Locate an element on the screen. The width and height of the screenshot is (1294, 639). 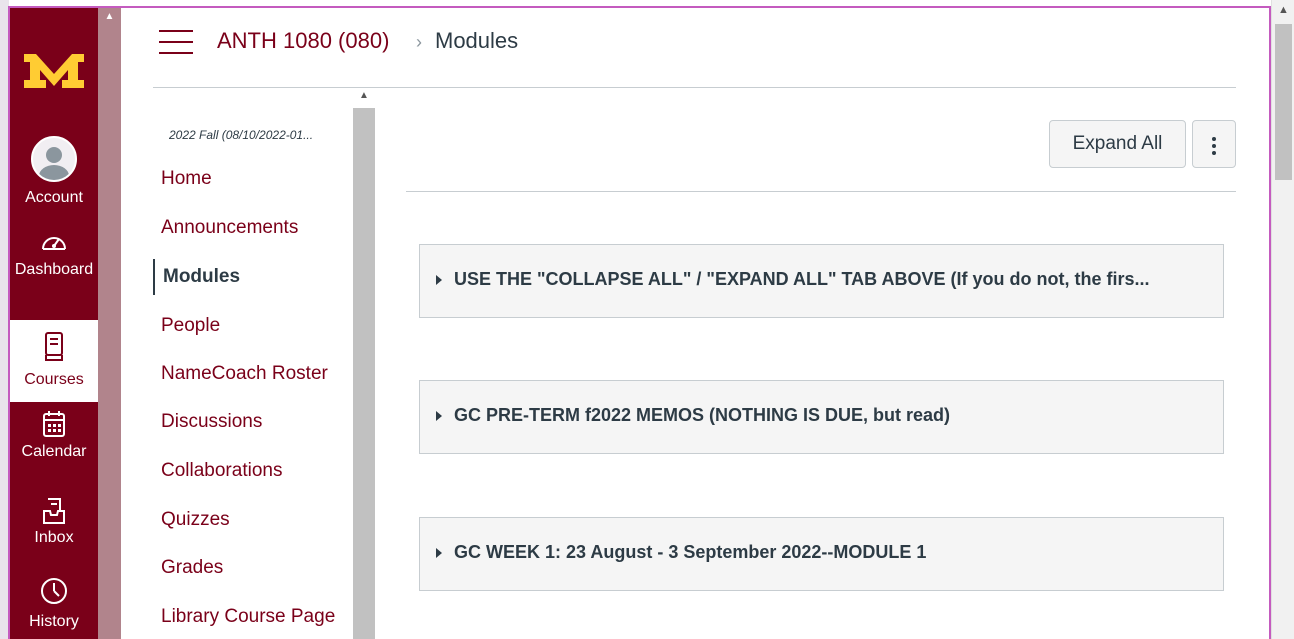
nav-calendar: Calendar is located at coordinates (54, 447).